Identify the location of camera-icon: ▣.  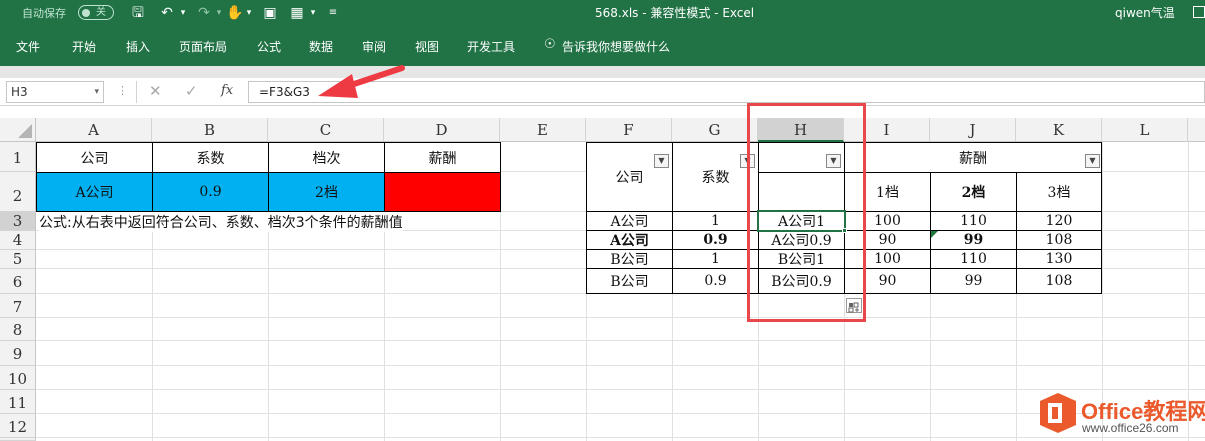
(270, 13).